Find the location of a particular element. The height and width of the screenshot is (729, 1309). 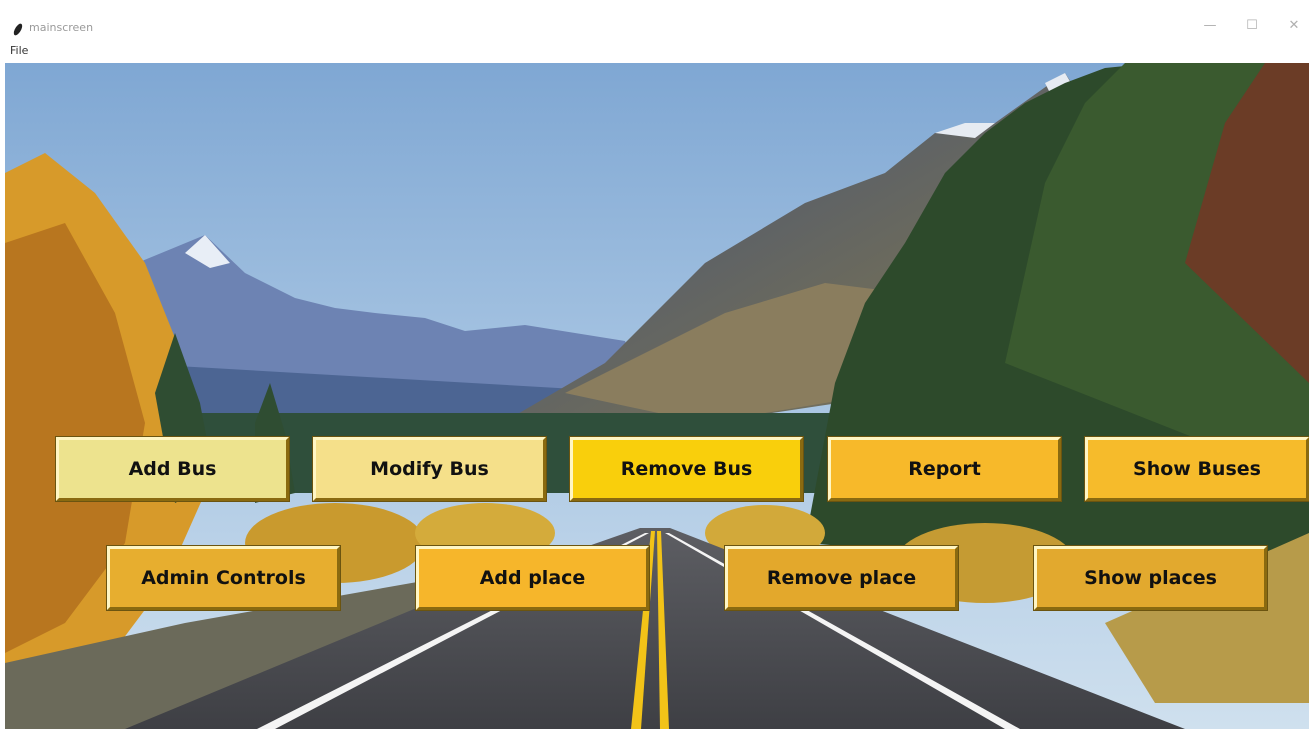

remove-place-button: Remove place is located at coordinates (841, 578).